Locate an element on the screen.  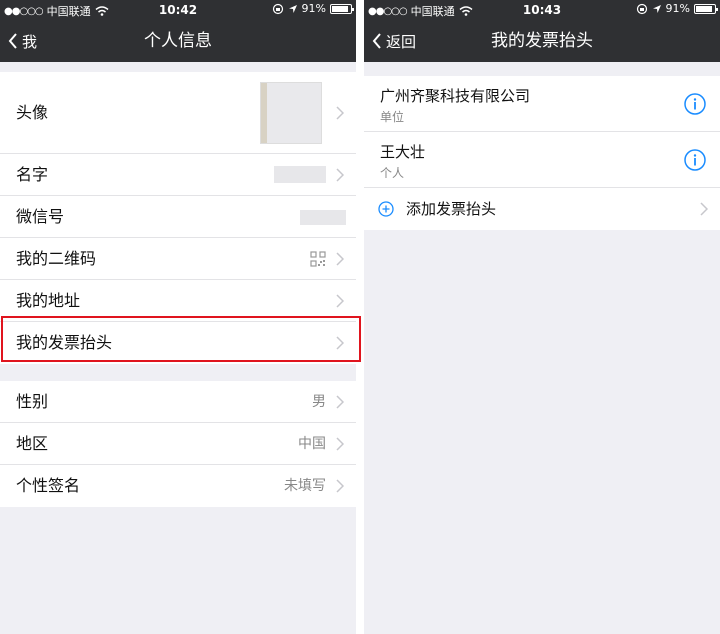
invoice-name: 广州齐聚科技有限公司 is located at coordinates (455, 96).